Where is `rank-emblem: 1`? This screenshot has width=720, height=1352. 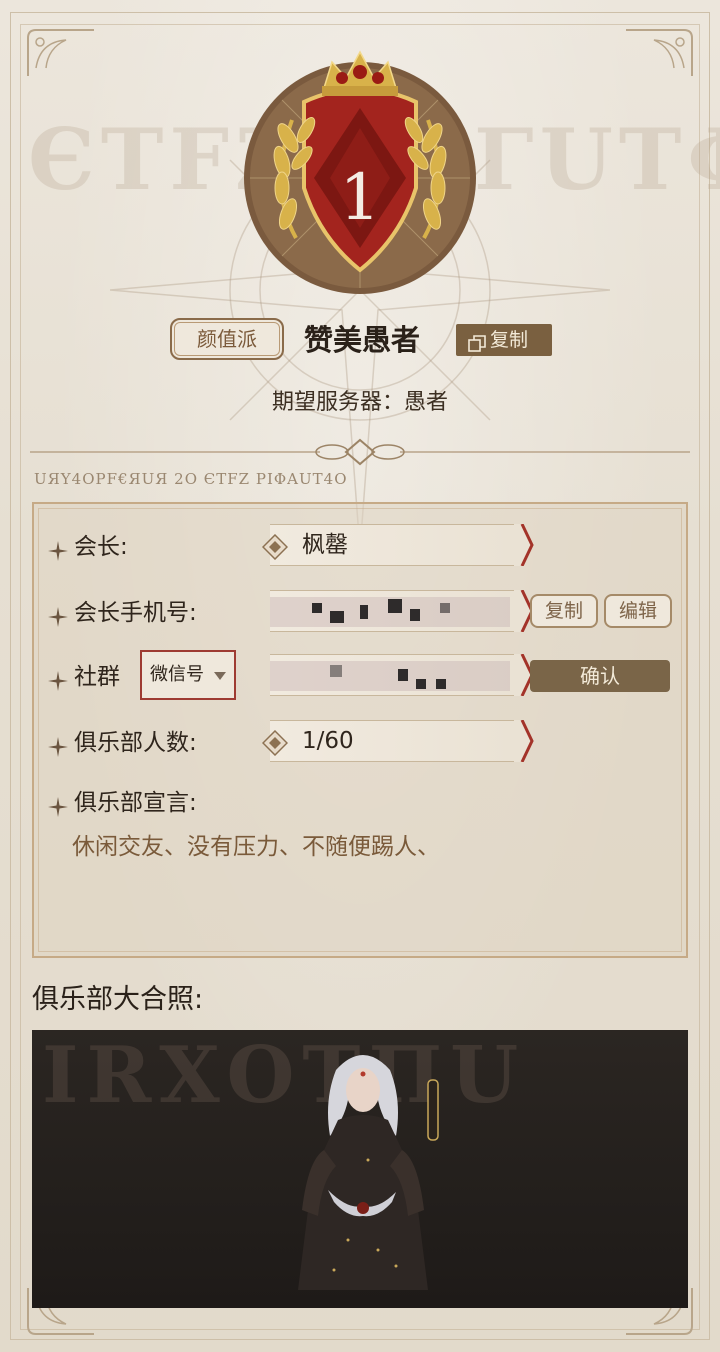
rank-emblem: 1 is located at coordinates (360, 168).